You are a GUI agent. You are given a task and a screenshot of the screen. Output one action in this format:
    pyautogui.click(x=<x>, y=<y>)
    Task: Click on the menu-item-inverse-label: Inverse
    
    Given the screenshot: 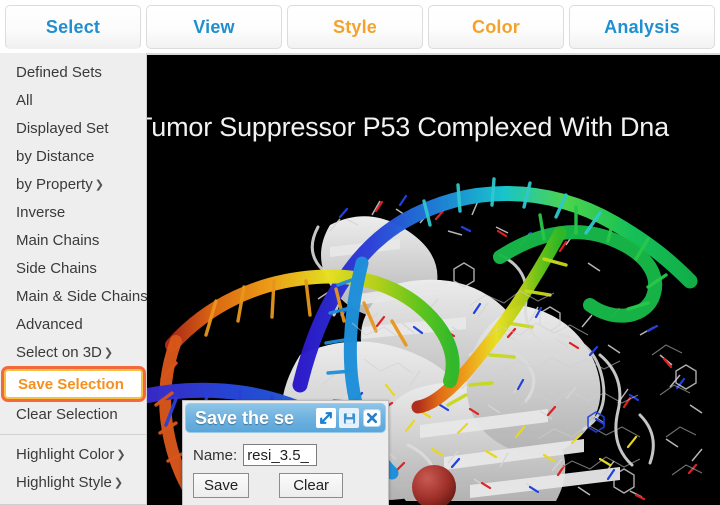 What is the action you would take?
    pyautogui.click(x=41, y=212)
    